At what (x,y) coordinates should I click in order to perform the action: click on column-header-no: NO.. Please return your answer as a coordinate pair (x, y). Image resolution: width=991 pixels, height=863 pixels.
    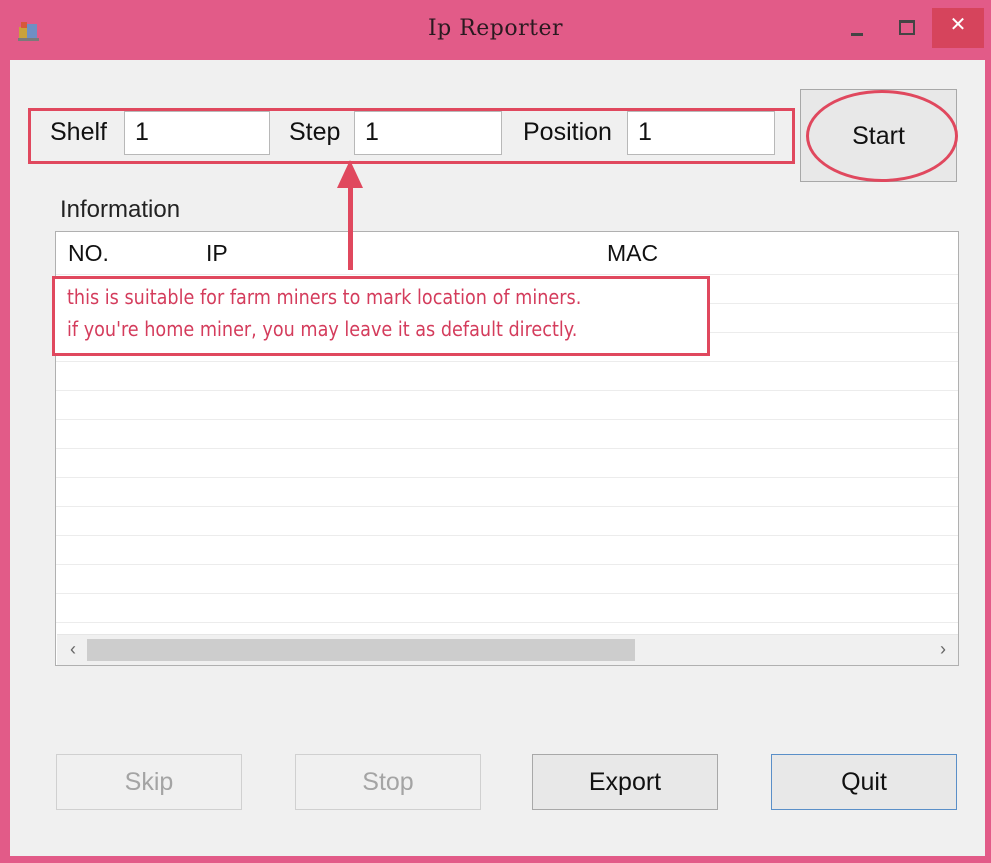
    Looking at the image, I should click on (88, 253).